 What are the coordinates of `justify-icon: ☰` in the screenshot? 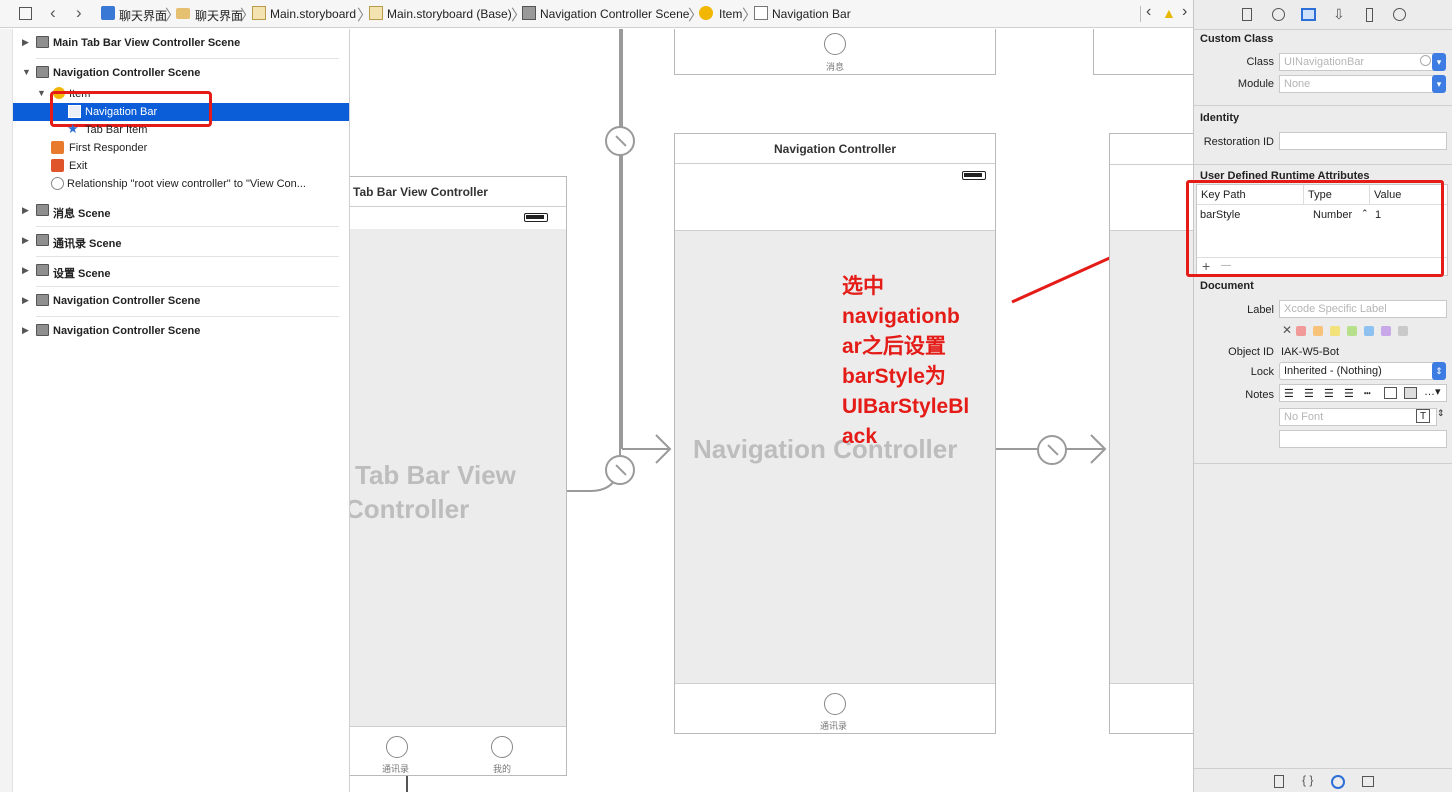 It's located at (1349, 393).